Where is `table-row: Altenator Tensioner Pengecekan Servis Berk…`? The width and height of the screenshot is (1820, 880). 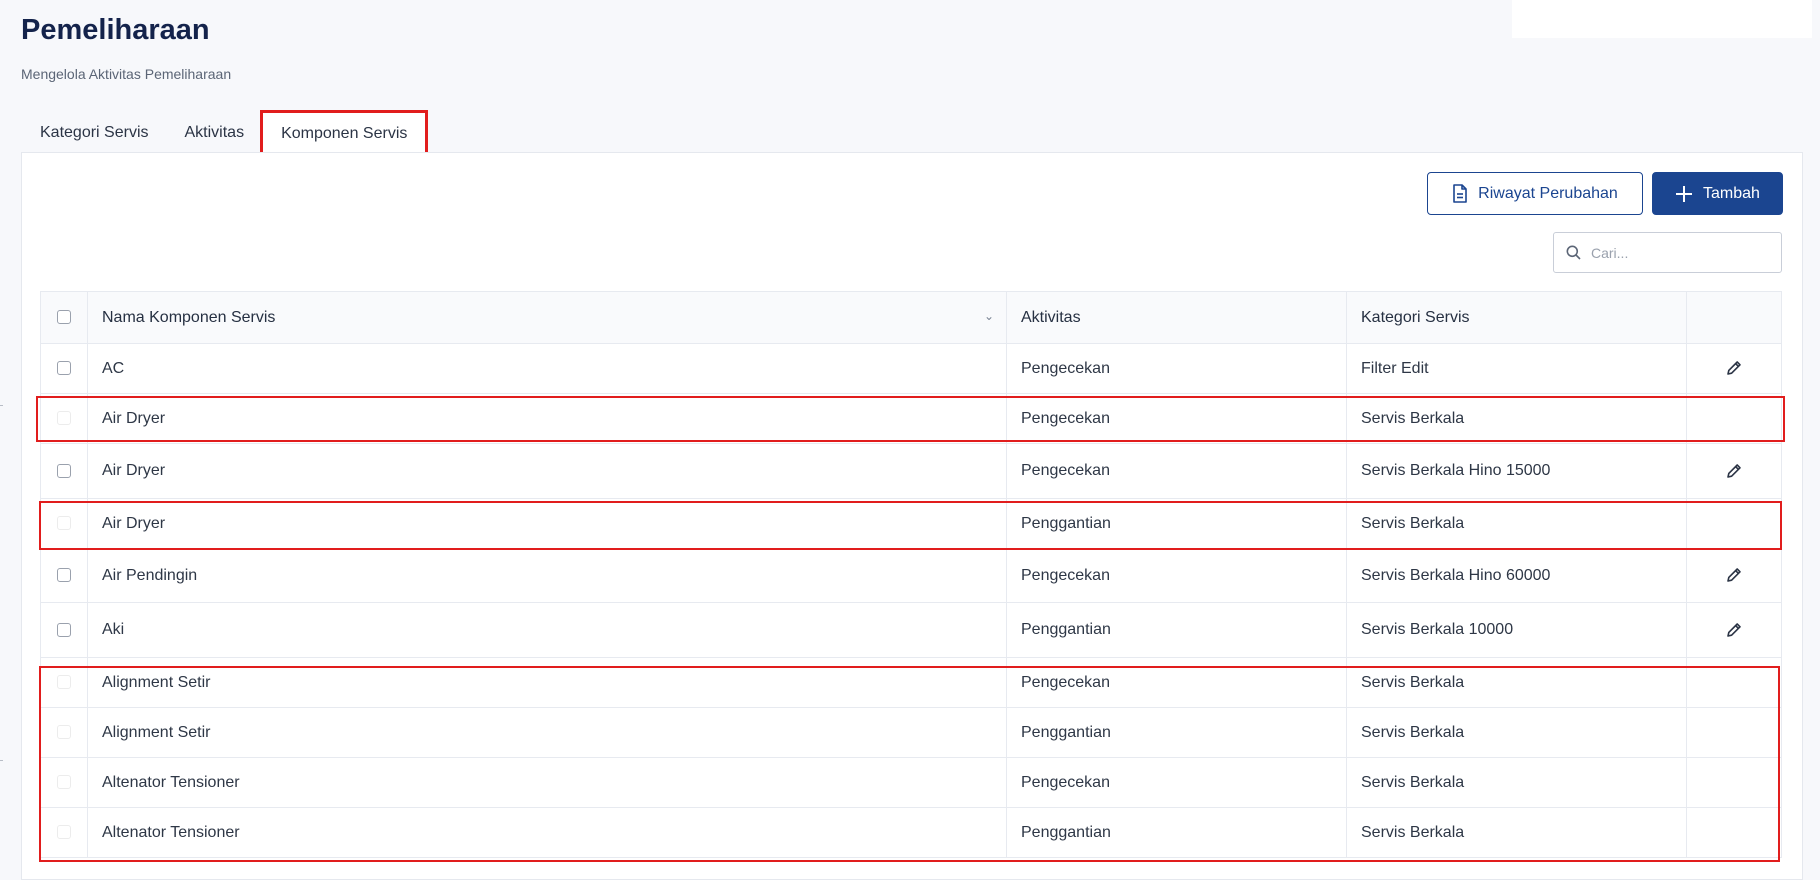
table-row: Altenator Tensioner Pengecekan Servis Berk… is located at coordinates (911, 782).